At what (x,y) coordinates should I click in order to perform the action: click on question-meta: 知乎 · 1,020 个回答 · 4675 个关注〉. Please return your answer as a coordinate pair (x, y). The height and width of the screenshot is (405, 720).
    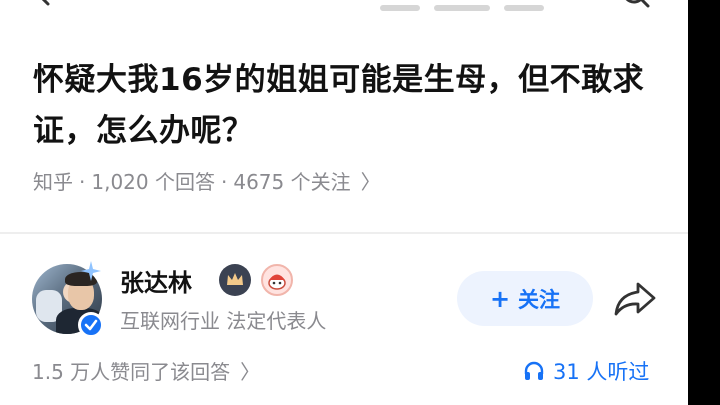
    Looking at the image, I should click on (207, 180).